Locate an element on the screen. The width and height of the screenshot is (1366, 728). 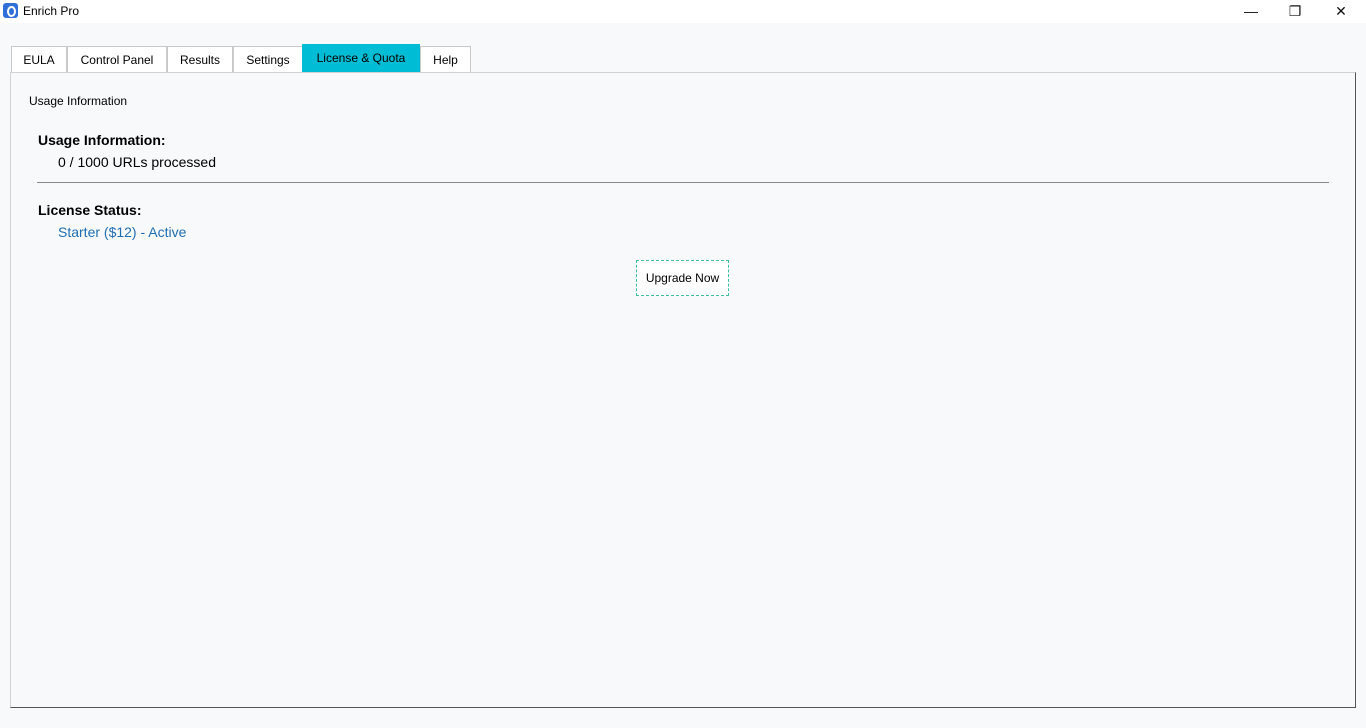
app-logo-icon is located at coordinates (10, 10).